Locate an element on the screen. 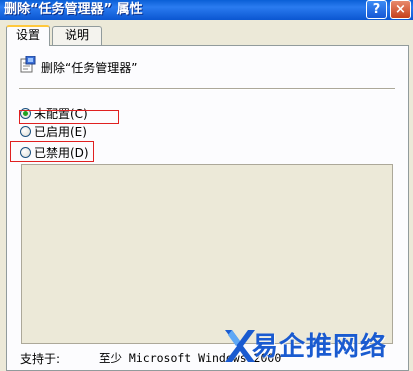 This screenshot has width=413, height=371. close-button: × is located at coordinates (400, 9).